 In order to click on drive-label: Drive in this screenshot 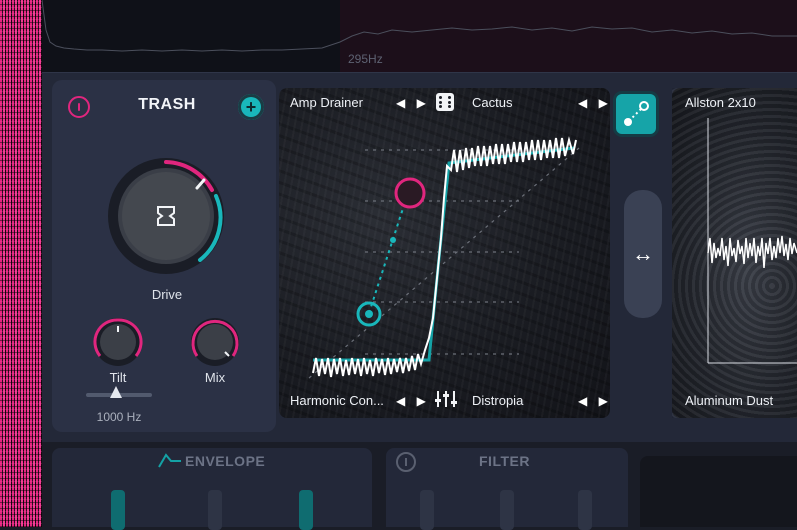, I will do `click(167, 294)`.